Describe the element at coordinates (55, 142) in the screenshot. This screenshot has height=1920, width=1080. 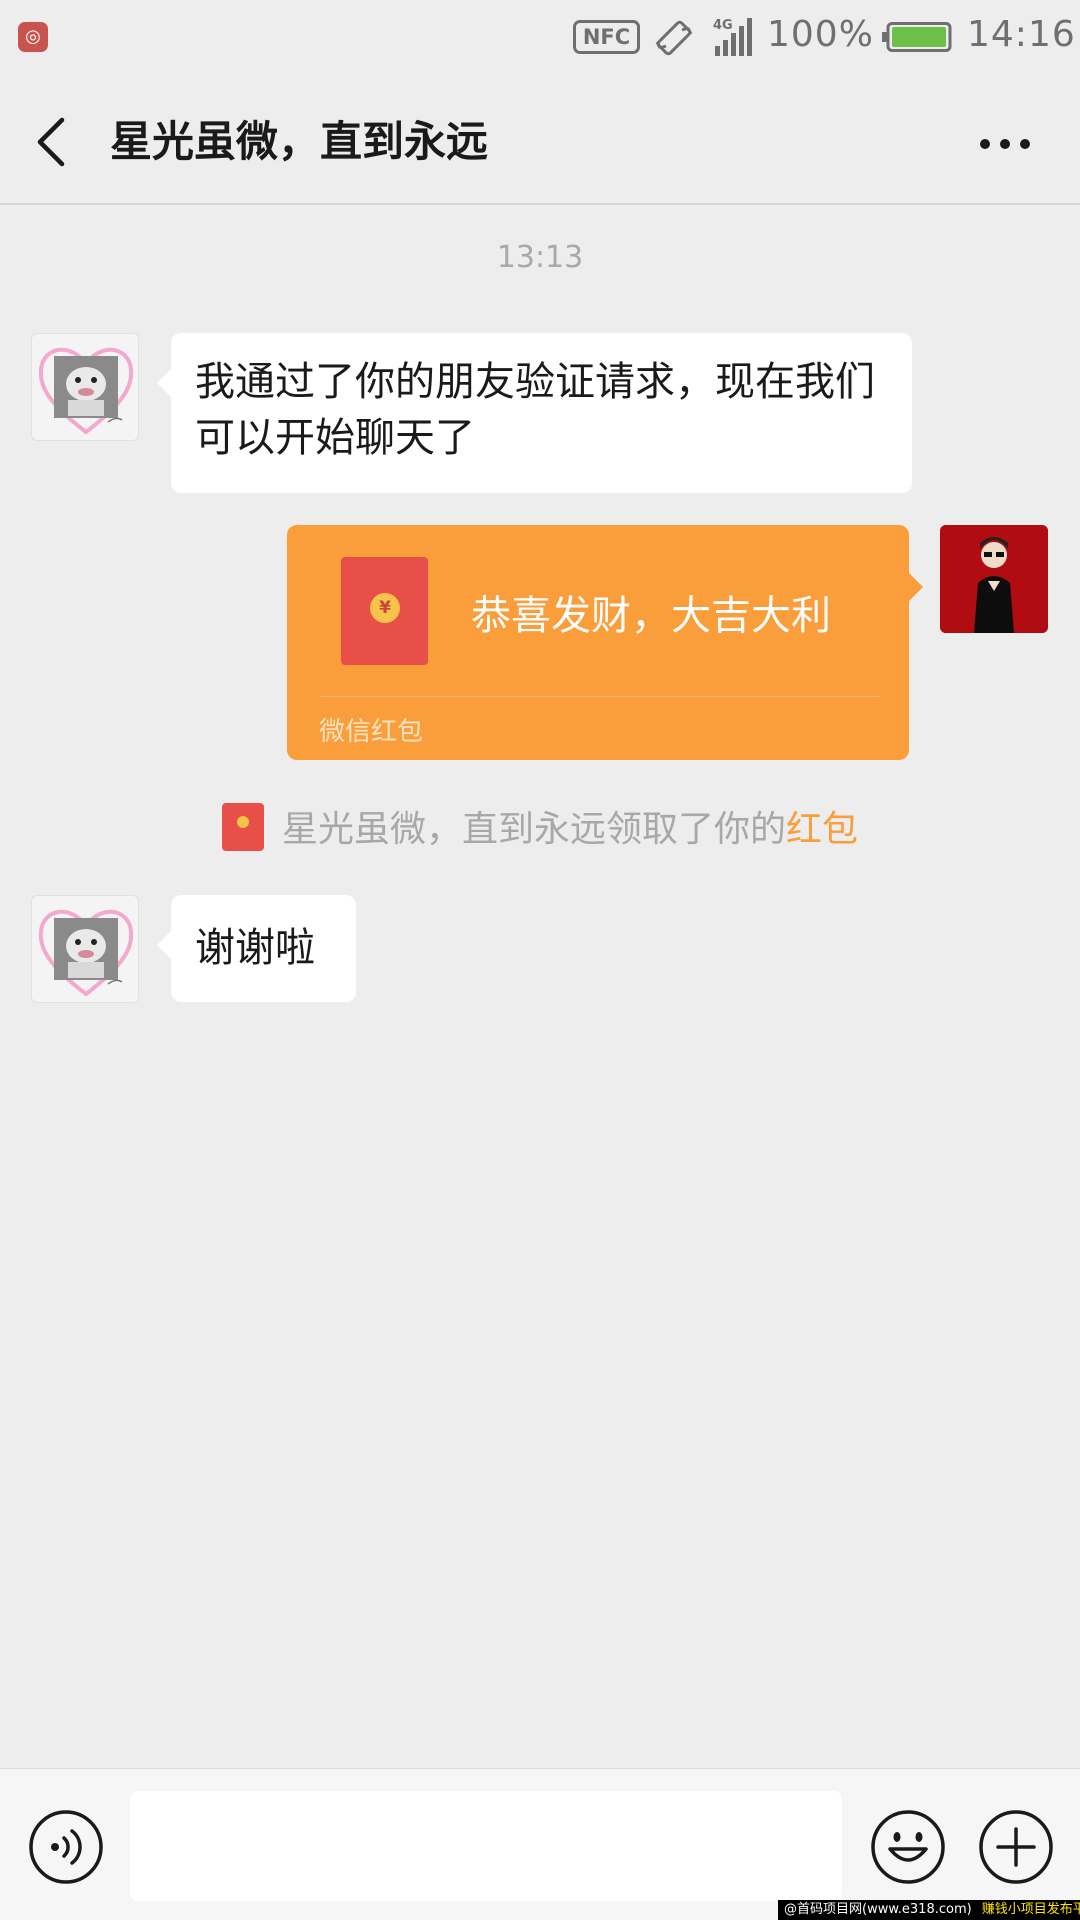
I see `chevron-left-icon` at that location.